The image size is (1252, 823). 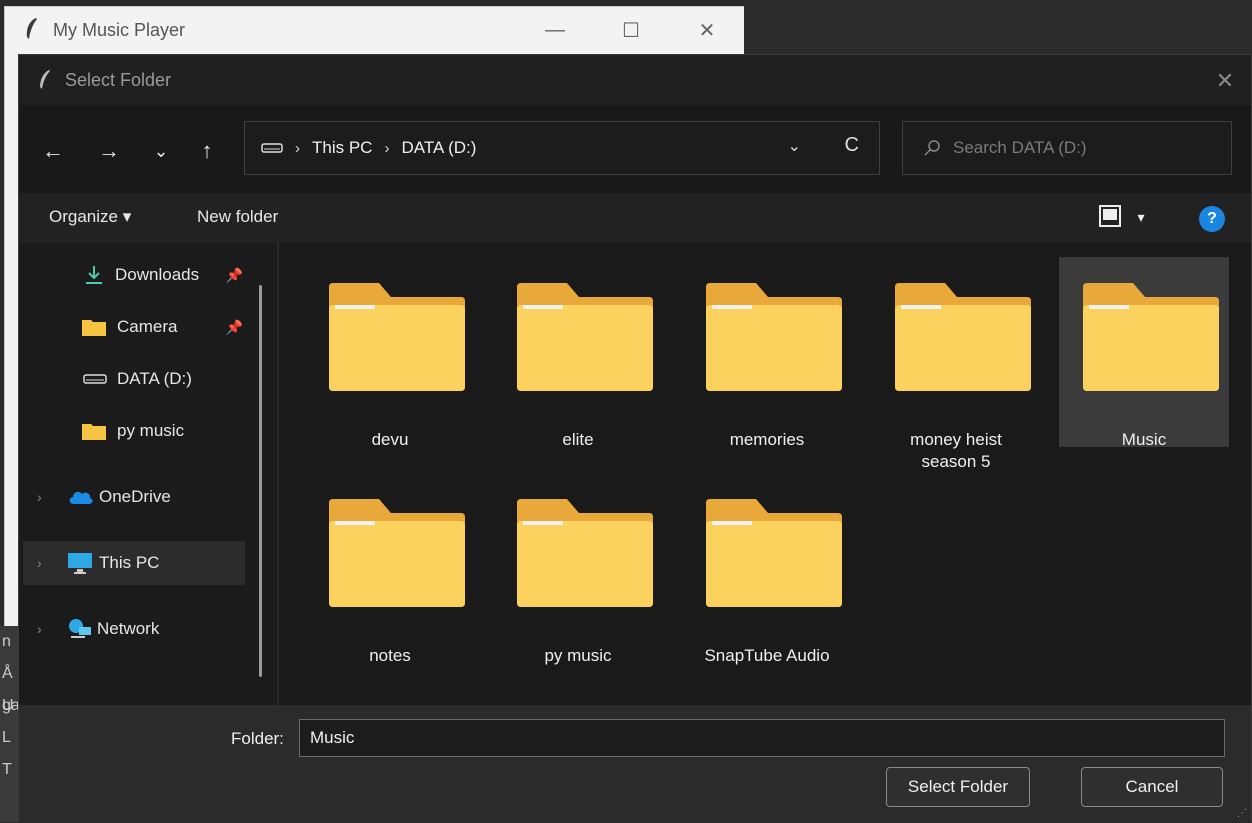 I want to click on folder-tile: devu, so click(x=390, y=353).